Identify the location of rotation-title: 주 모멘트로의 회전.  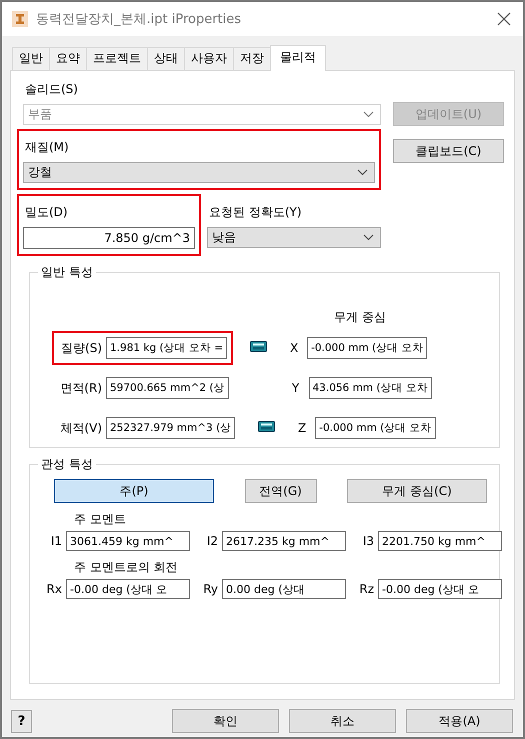
(126, 567).